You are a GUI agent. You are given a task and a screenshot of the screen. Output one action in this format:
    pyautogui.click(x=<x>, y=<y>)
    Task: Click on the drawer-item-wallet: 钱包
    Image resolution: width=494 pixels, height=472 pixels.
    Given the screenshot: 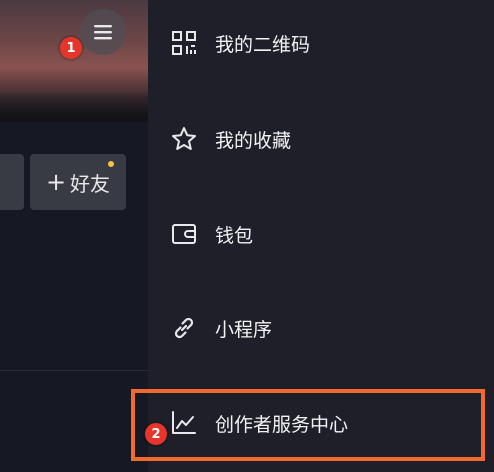 What is the action you would take?
    pyautogui.click(x=321, y=234)
    